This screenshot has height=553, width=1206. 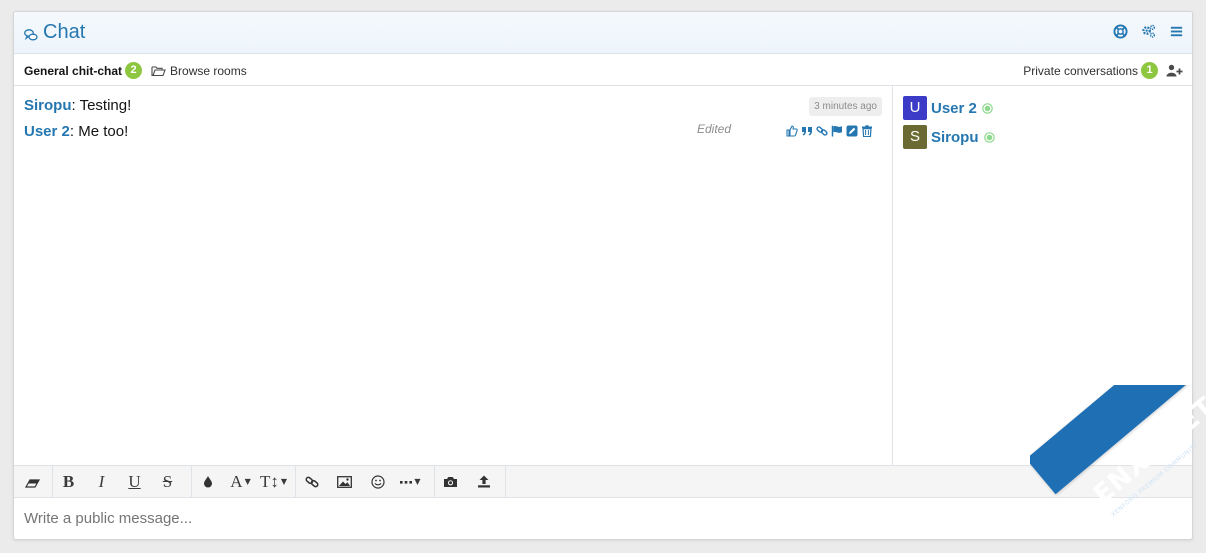 I want to click on strikethrough-button: S, so click(x=167, y=481).